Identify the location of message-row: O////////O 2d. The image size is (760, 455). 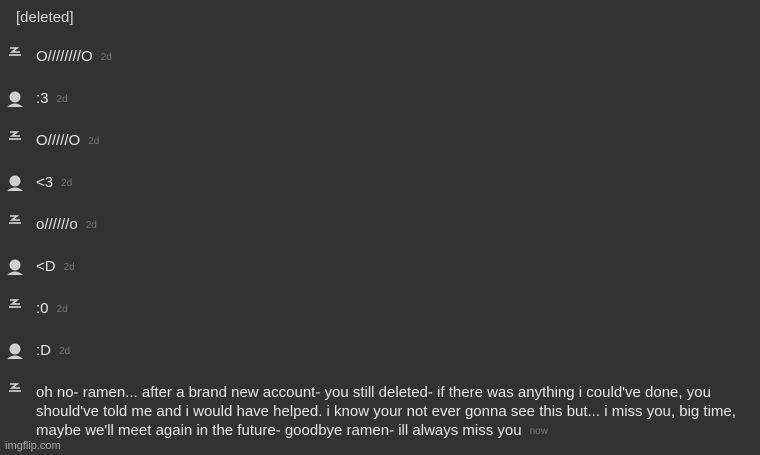
(380, 65).